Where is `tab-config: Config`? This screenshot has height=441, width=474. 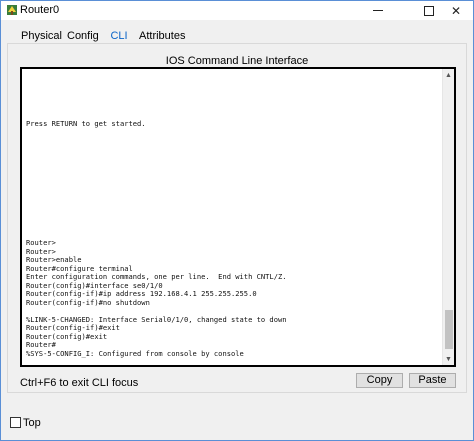 tab-config: Config is located at coordinates (83, 35).